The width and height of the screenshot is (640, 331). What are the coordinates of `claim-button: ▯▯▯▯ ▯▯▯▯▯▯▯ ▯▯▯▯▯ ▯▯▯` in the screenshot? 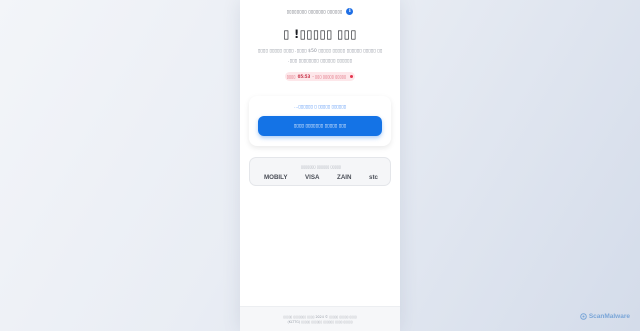 It's located at (320, 126).